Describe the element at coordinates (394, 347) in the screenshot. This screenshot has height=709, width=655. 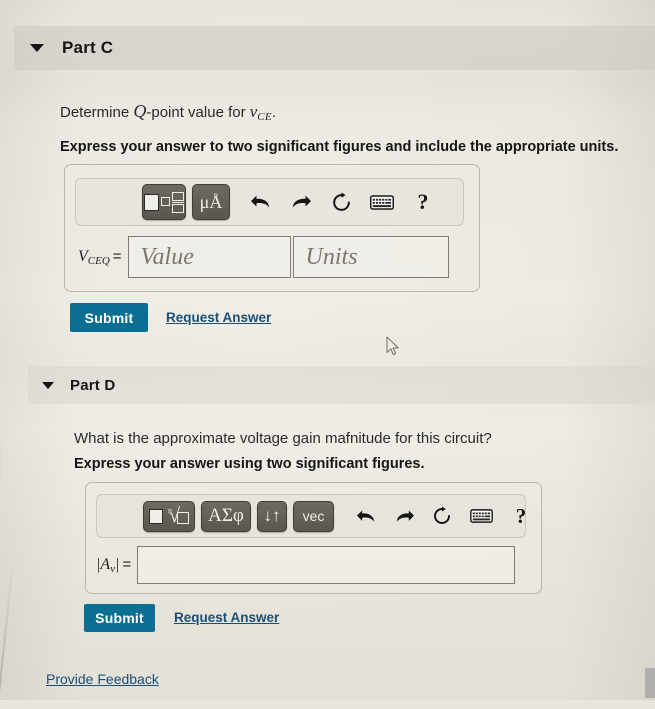
I see `mouse-cursor` at that location.